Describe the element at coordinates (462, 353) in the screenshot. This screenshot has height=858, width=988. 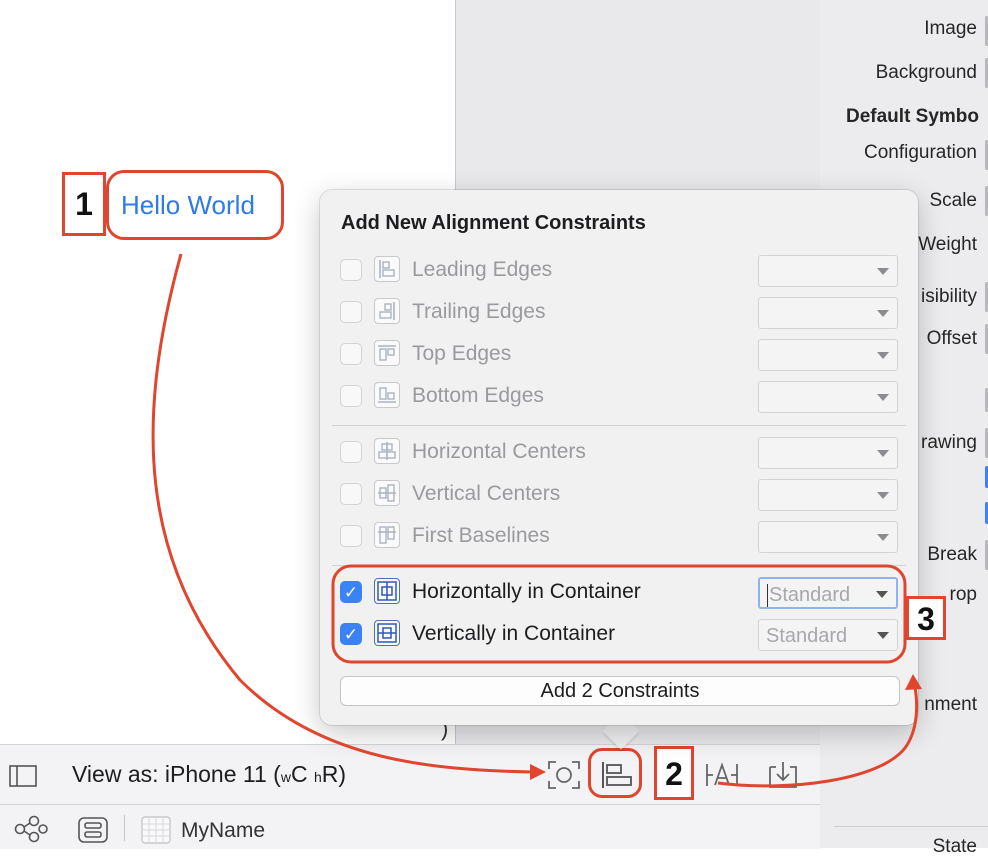
I see `top-edges-label: Top Edges` at that location.